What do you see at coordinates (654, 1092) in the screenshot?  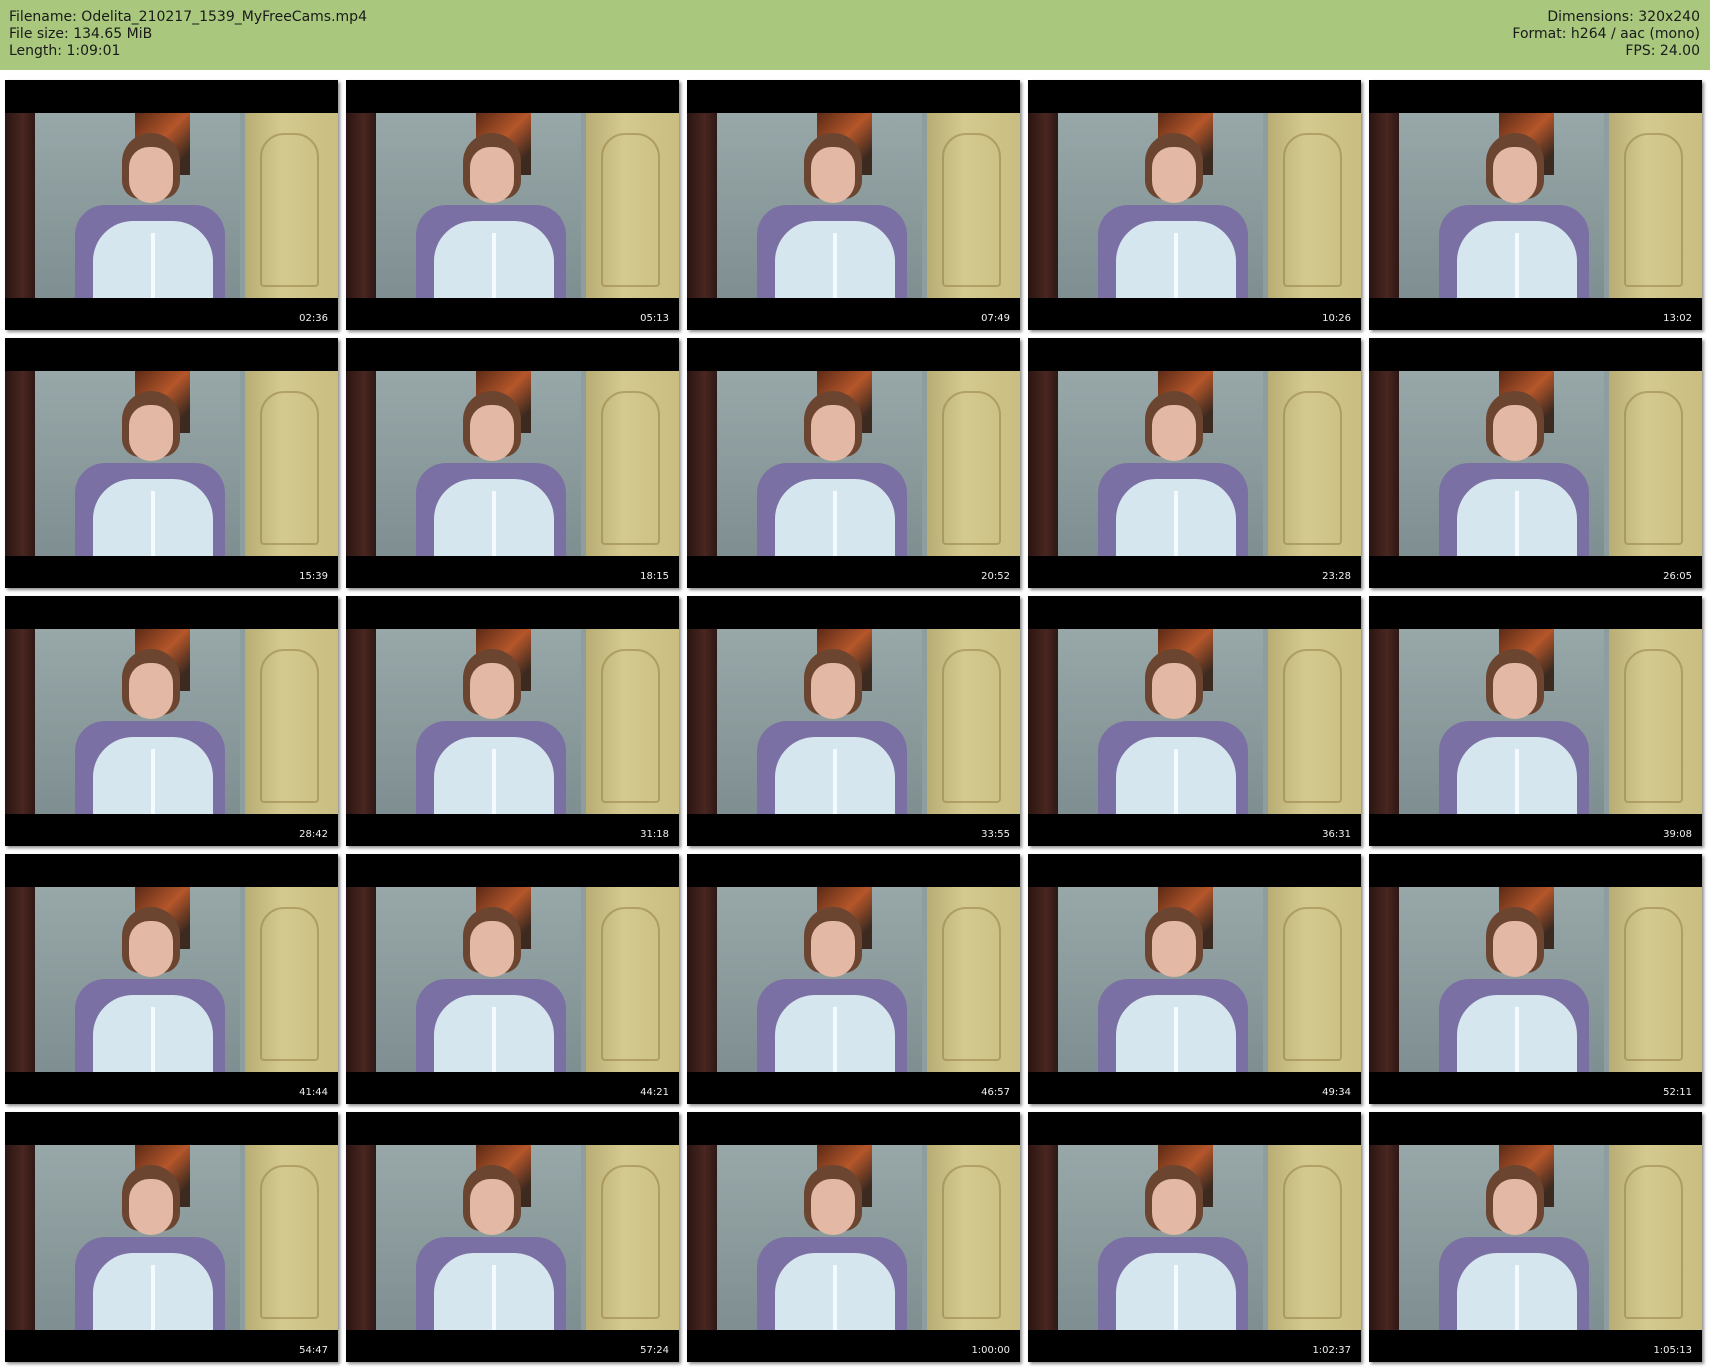 I see `thumbnail-timestamp: 44:21` at bounding box center [654, 1092].